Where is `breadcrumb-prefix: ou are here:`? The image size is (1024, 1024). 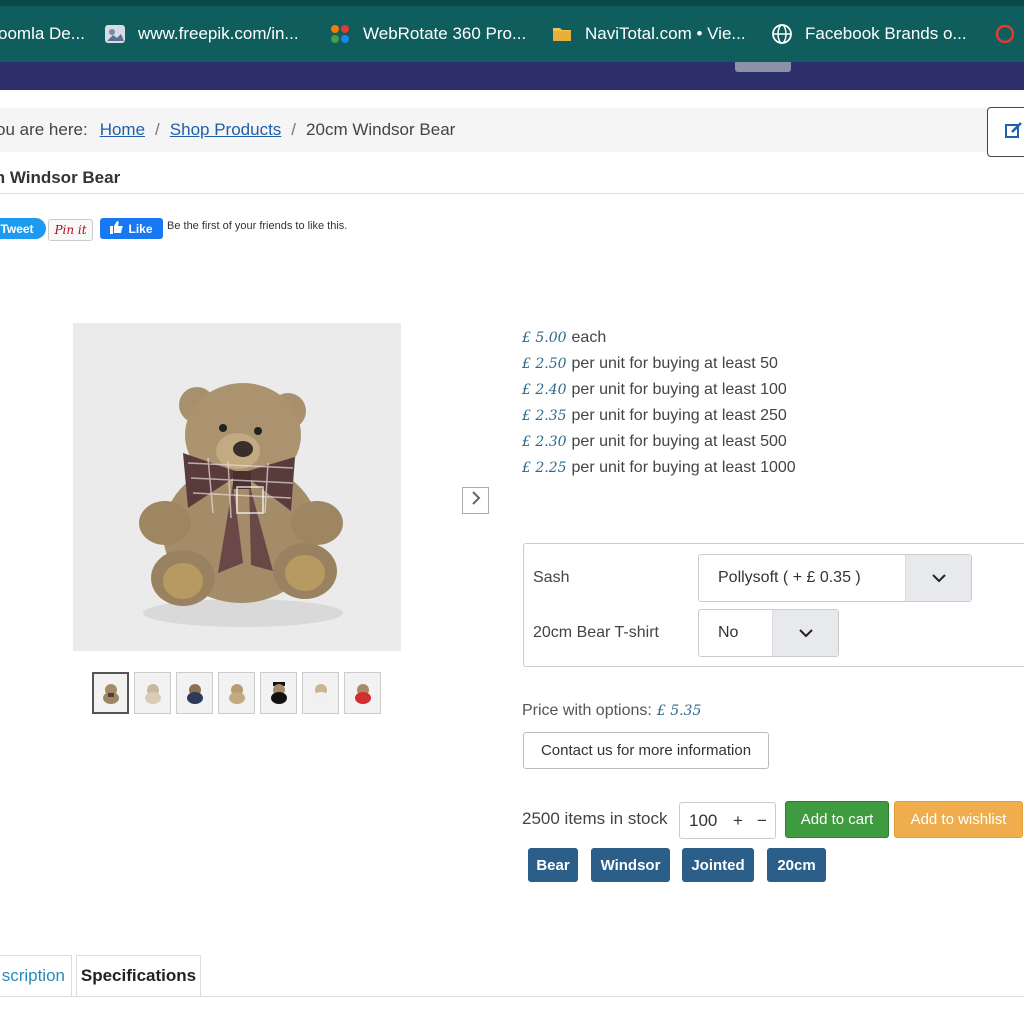
breadcrumb-prefix: ou are here: is located at coordinates (44, 129).